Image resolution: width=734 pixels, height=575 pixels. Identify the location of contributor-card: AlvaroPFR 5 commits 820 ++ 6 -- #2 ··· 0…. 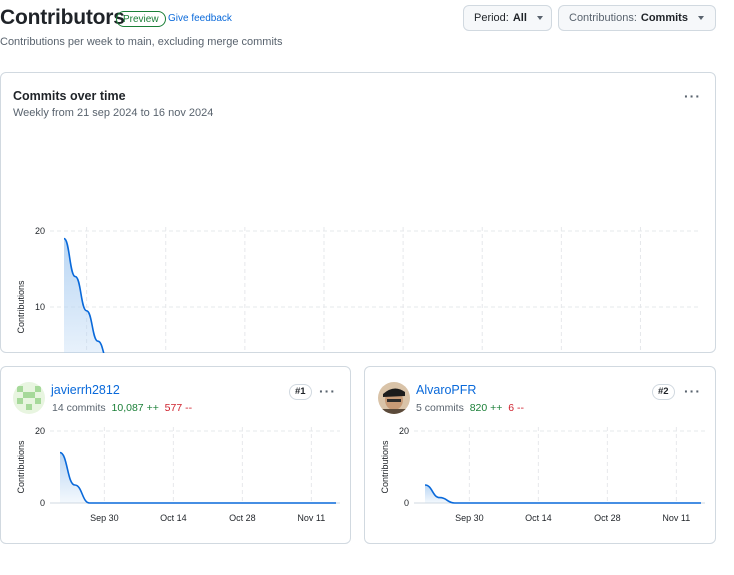
(540, 455).